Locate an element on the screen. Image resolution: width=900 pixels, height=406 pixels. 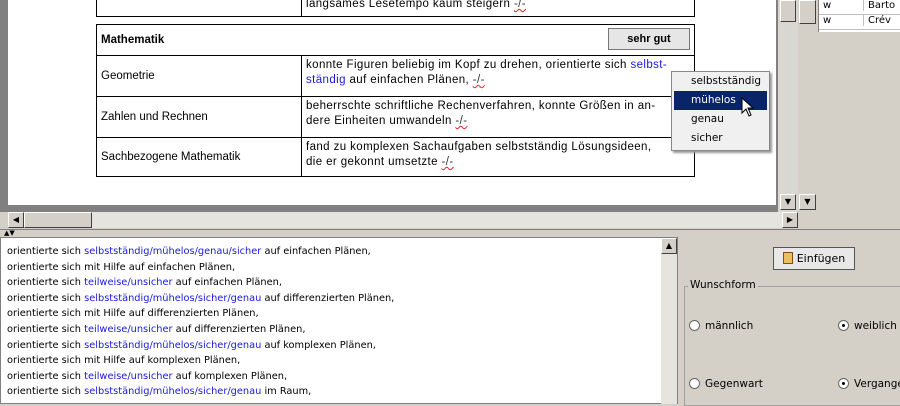
top-table: langsames Lesetempo kaum steigern -/- is located at coordinates (395, 8).